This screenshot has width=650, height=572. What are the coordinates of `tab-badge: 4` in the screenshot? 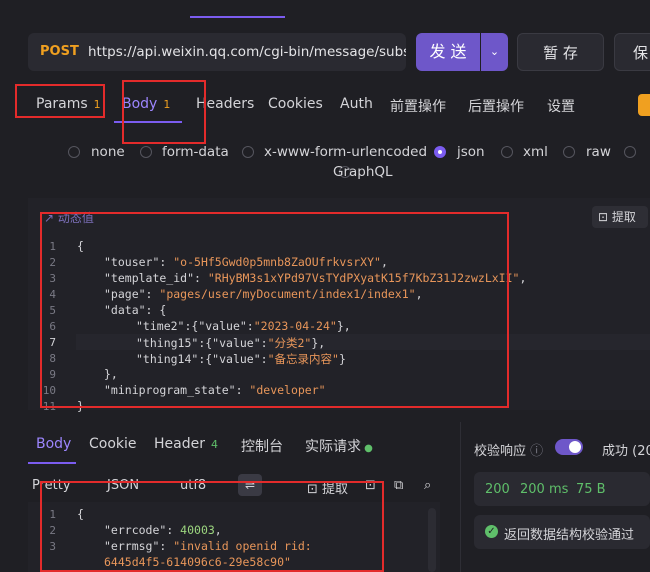 It's located at (214, 444).